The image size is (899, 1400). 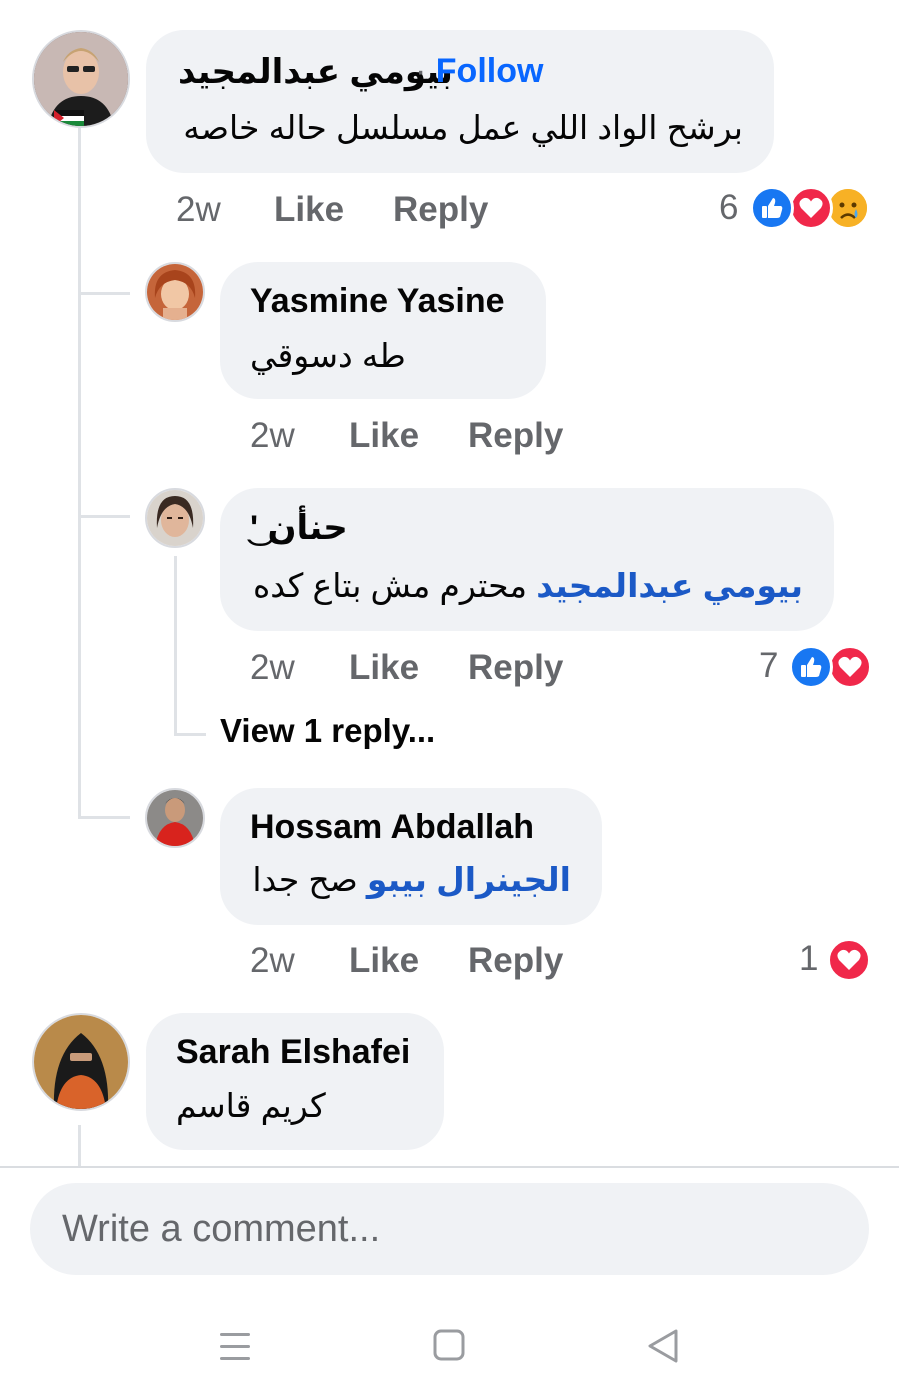 What do you see at coordinates (79, 1145) in the screenshot?
I see `thread-line-tail` at bounding box center [79, 1145].